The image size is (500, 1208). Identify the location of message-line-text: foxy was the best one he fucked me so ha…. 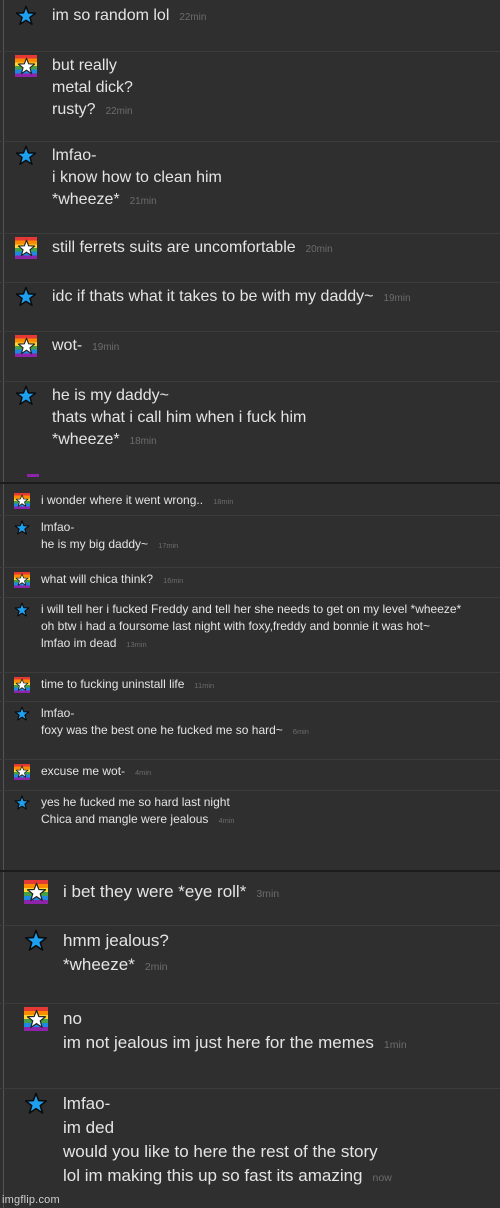
(162, 730).